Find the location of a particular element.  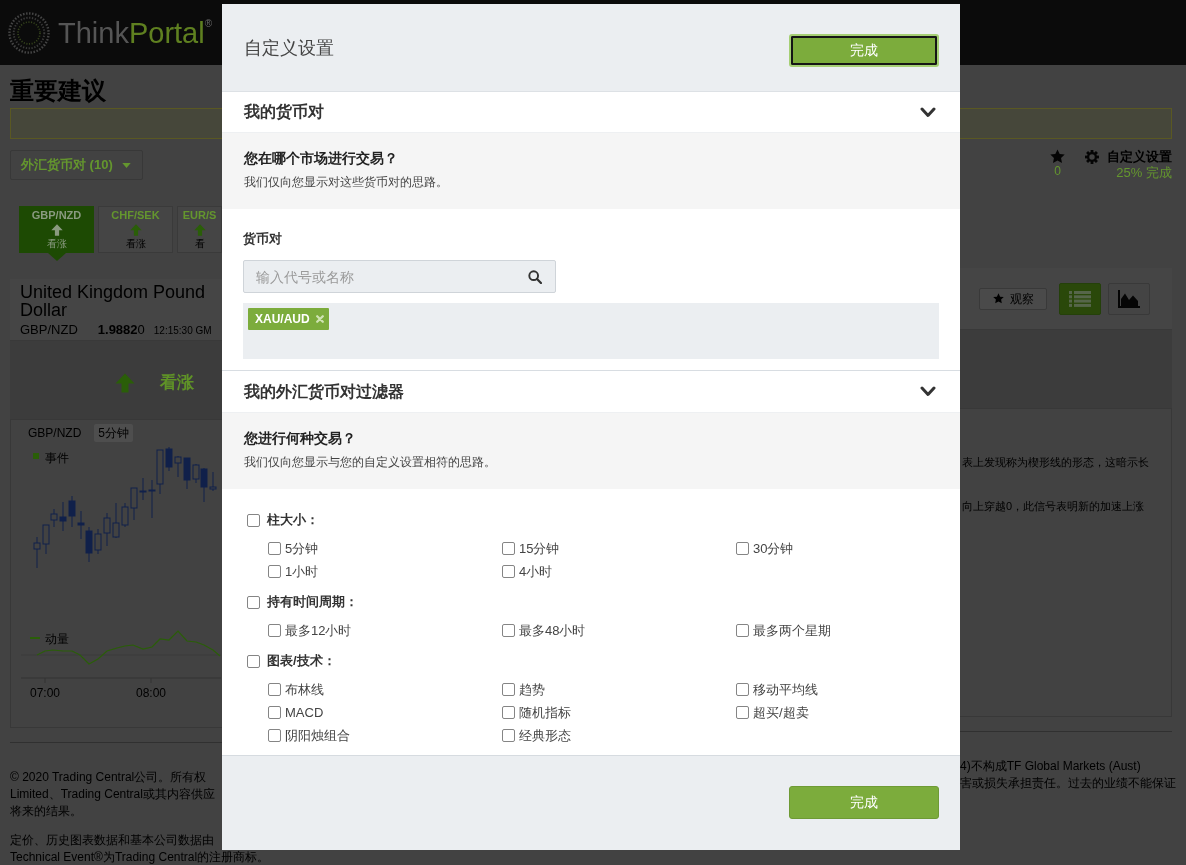

option-label: 趋势 is located at coordinates (532, 689).